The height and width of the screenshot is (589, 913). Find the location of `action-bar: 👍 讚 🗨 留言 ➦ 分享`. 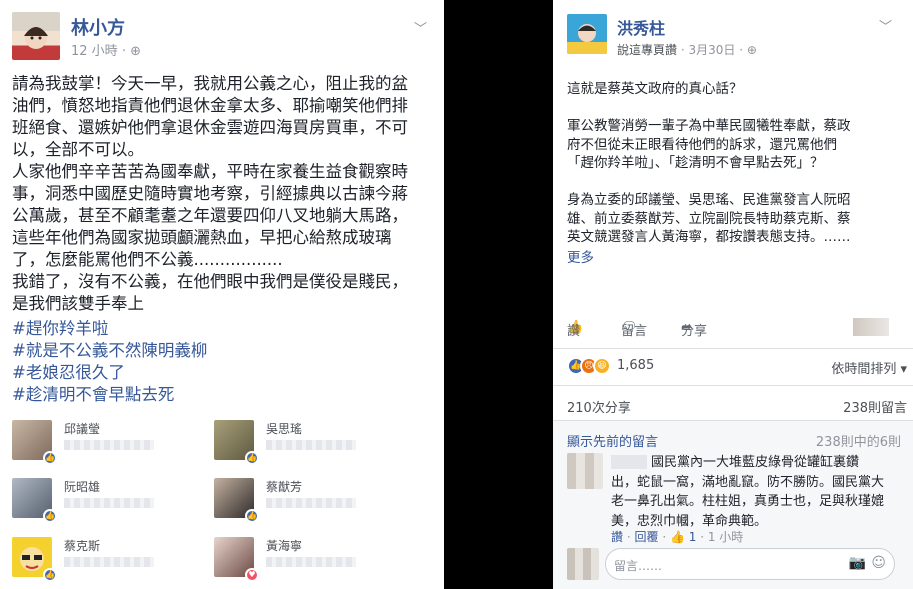

action-bar: 👍 讚 🗨 留言 ➦ 分享 is located at coordinates (732, 331).